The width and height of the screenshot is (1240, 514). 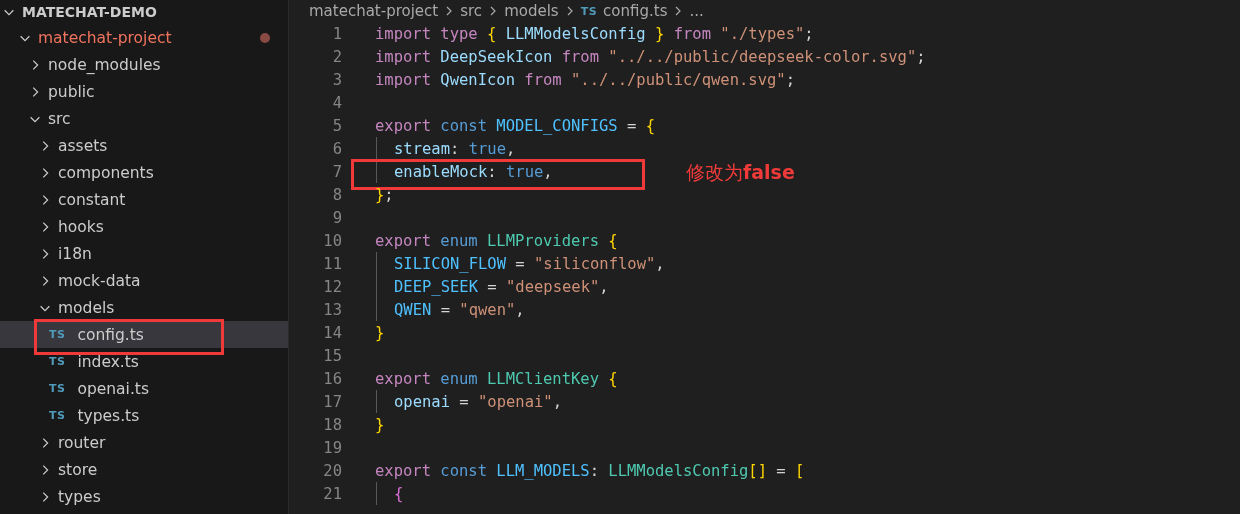 I want to click on tree-item: TS config.ts, so click(x=144, y=334).